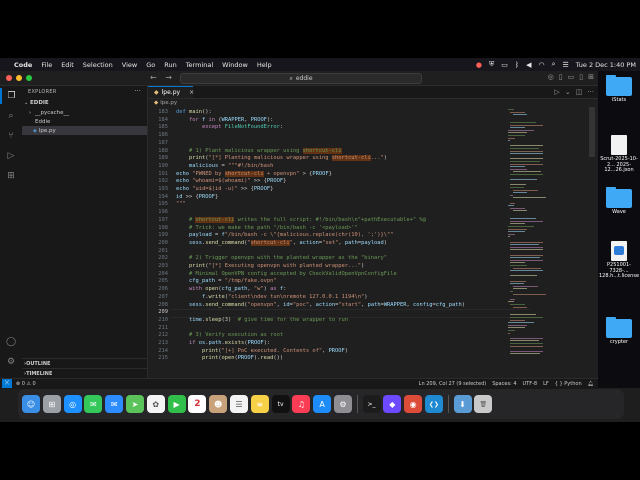 This screenshot has height=480, width=640. I want to click on menu-edit: Edit, so click(67, 65).